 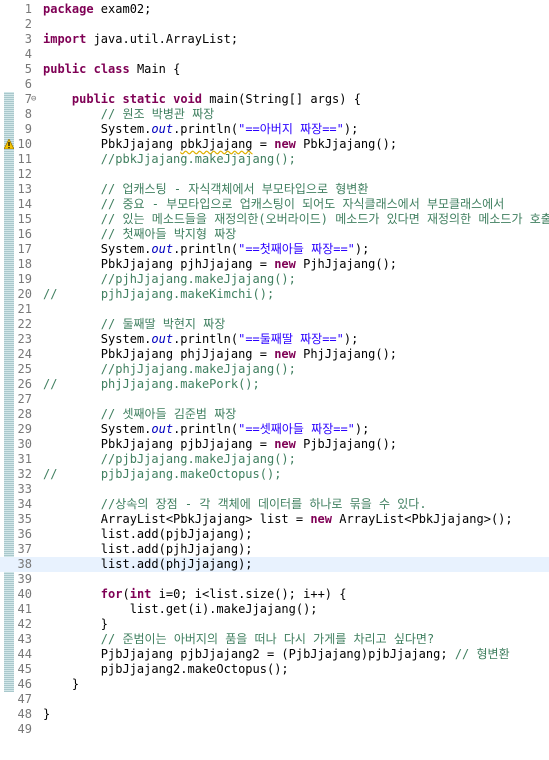 I want to click on code-line: 1 package exam02;, so click(x=274, y=9).